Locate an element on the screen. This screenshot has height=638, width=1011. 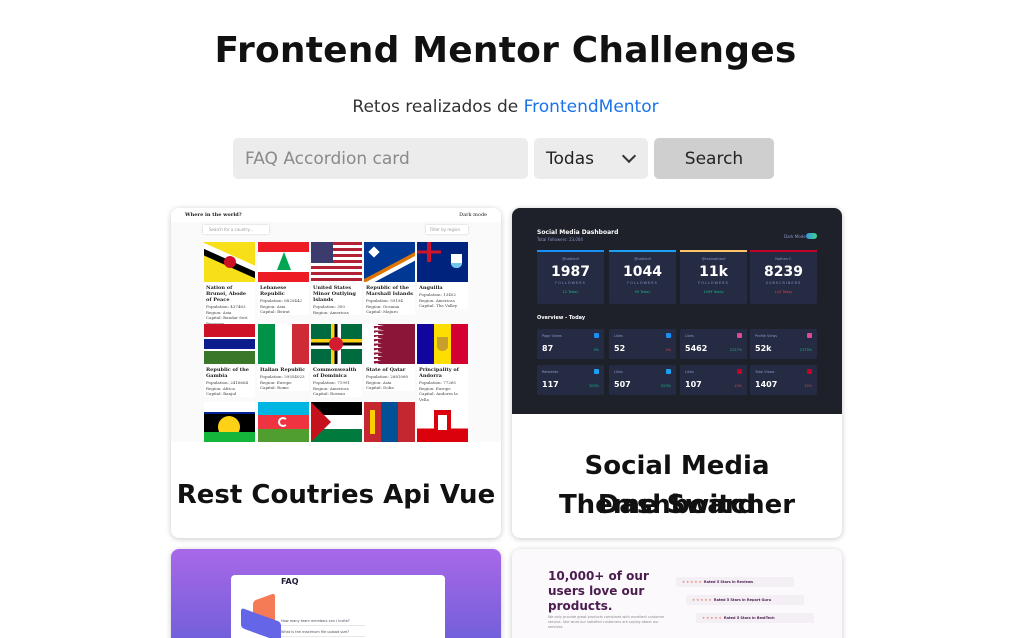
flag-gibraltar is located at coordinates (442, 422).